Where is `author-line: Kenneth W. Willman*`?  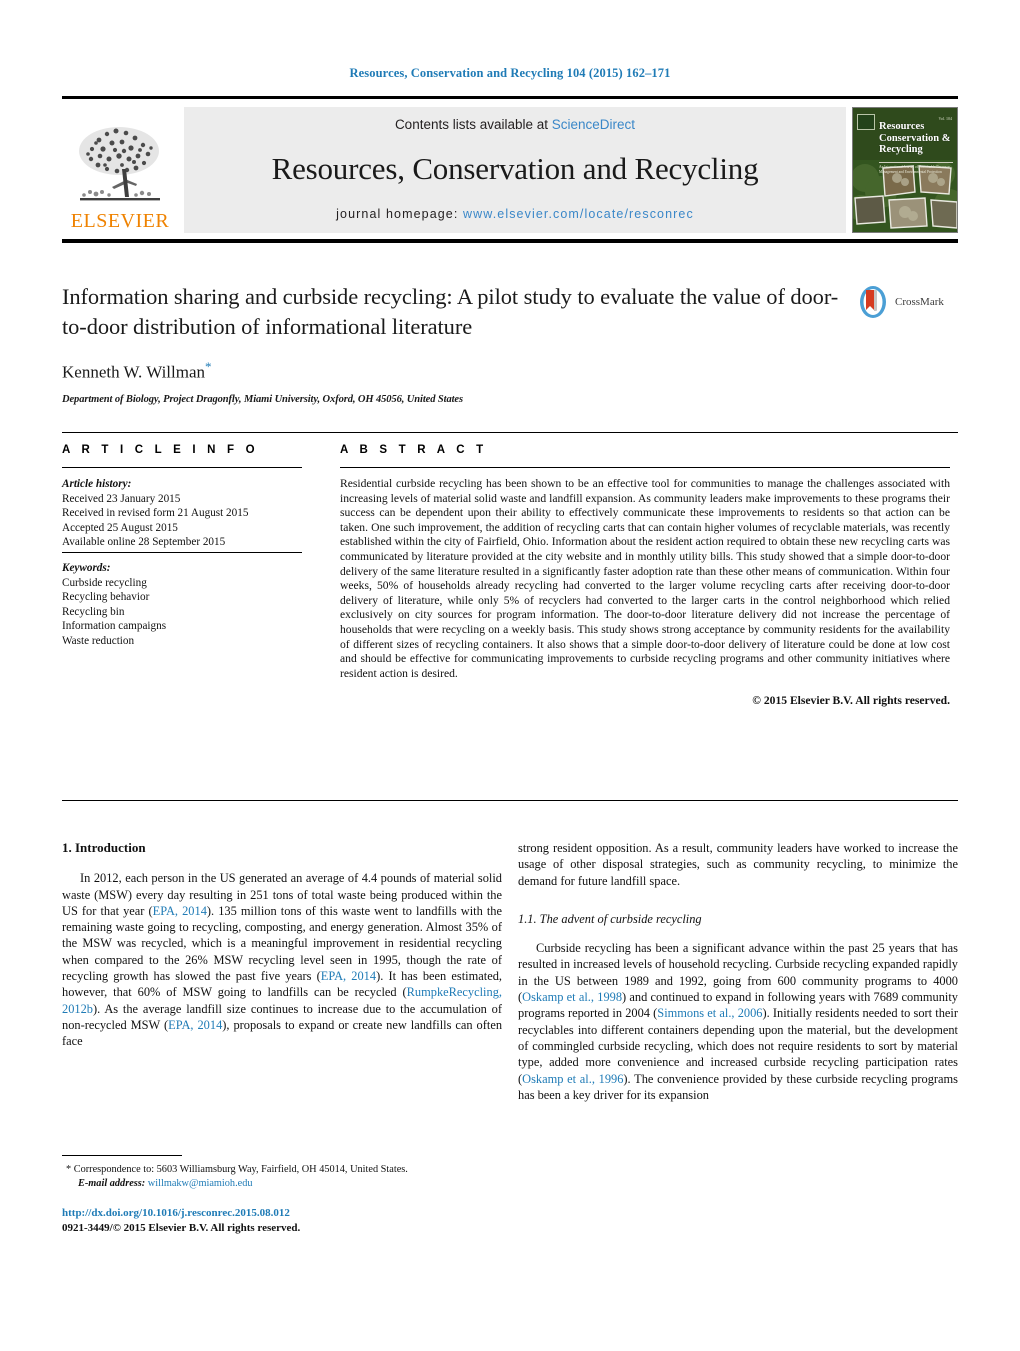
author-line: Kenneth W. Willman* is located at coordinates (457, 371).